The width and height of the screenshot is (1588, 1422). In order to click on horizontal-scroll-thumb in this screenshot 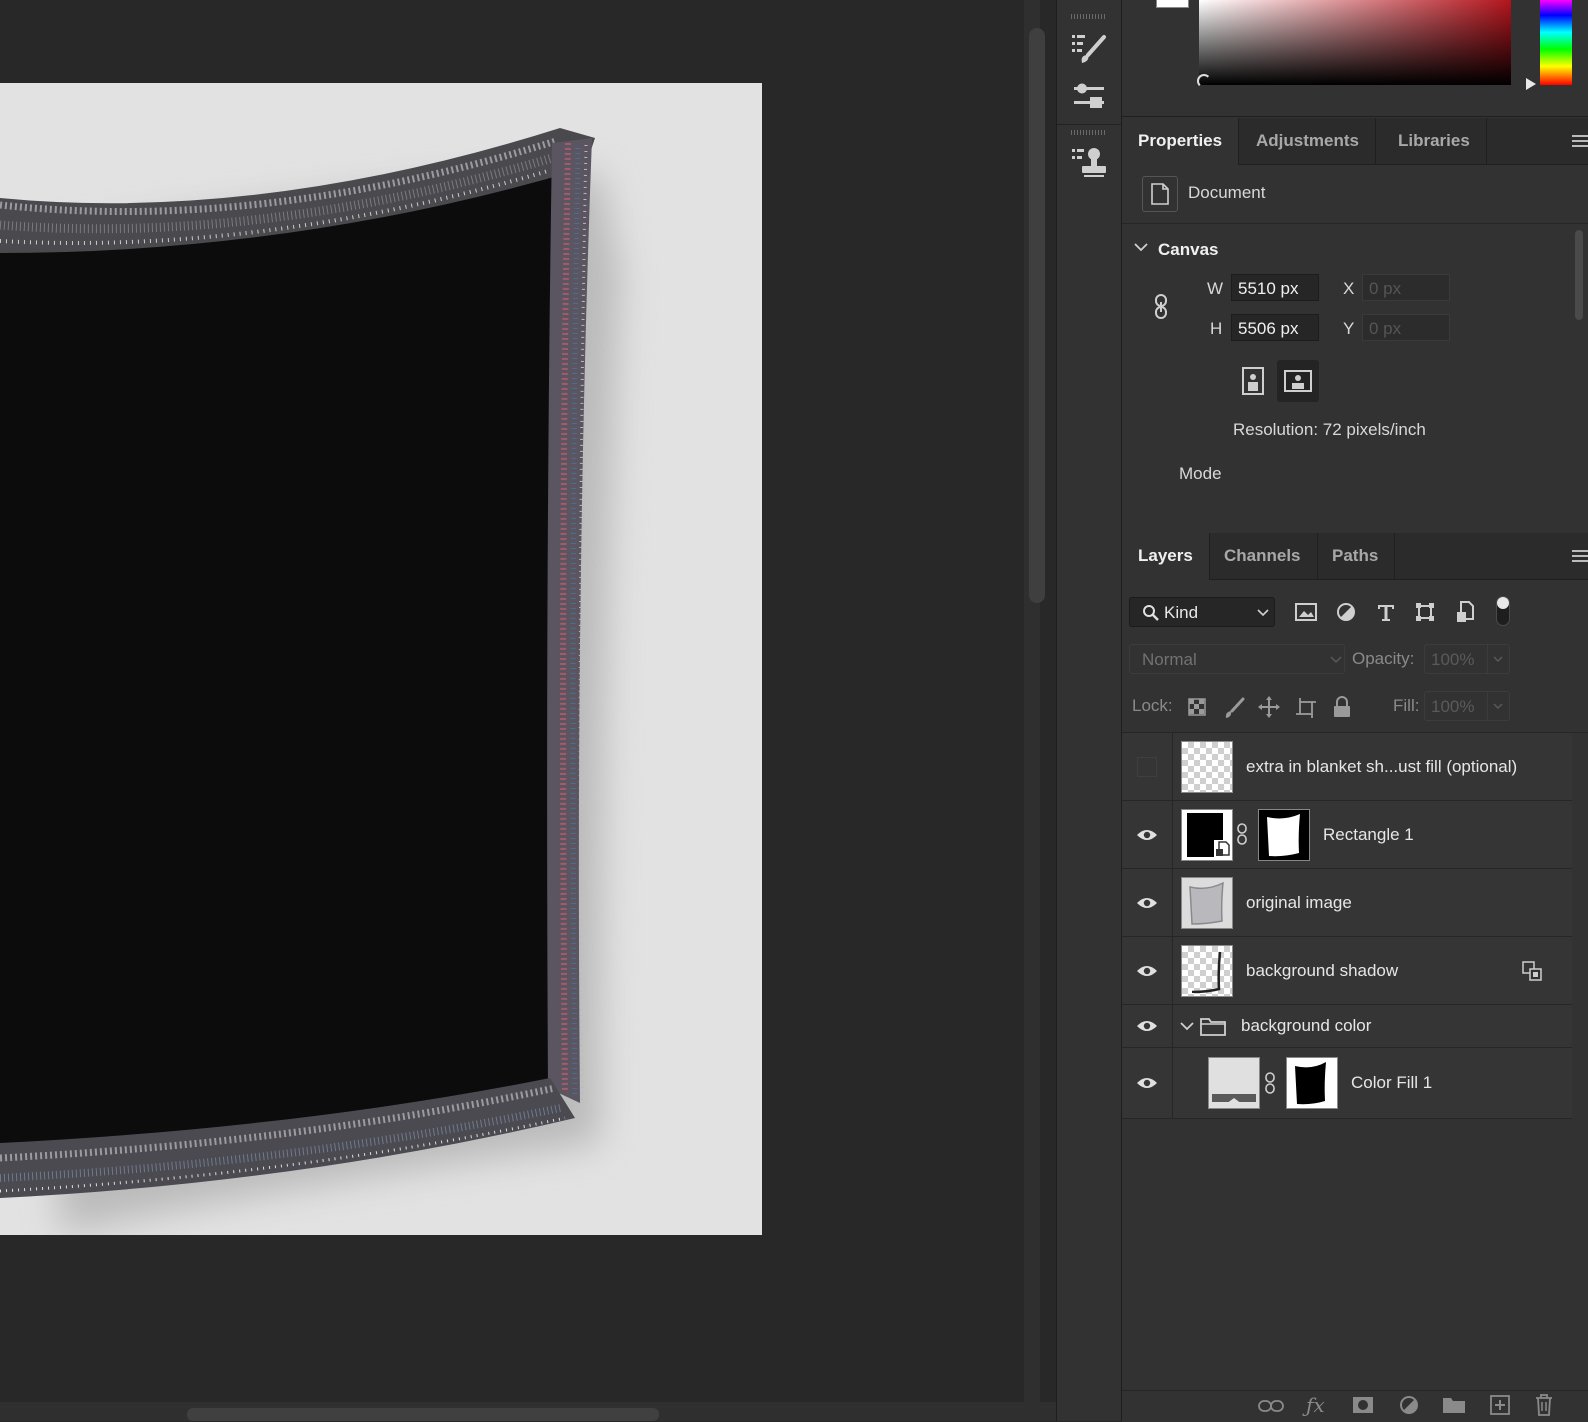, I will do `click(423, 1414)`.